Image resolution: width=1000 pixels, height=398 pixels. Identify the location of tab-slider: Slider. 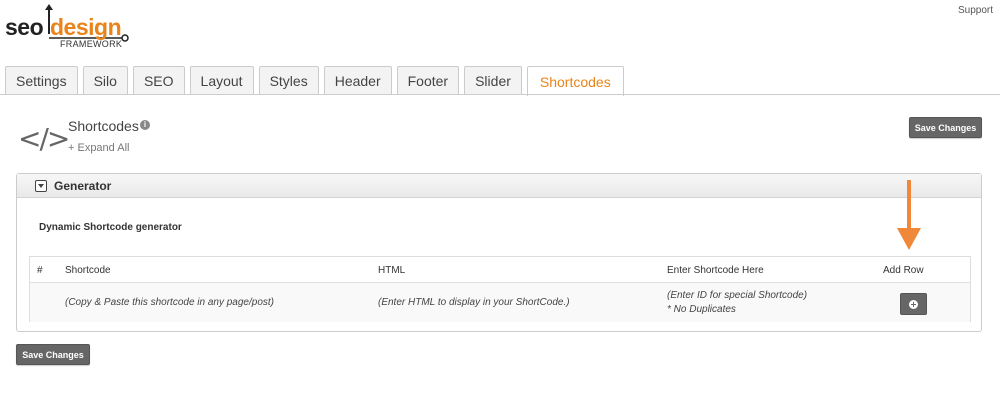
(493, 80).